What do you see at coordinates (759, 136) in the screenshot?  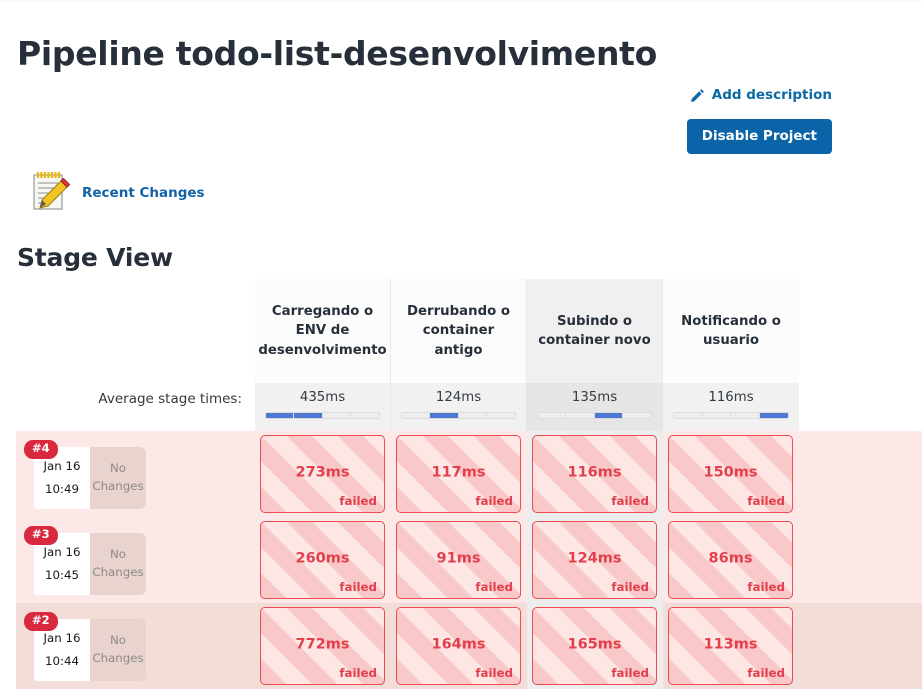 I see `disable-project-button: Disable Project` at bounding box center [759, 136].